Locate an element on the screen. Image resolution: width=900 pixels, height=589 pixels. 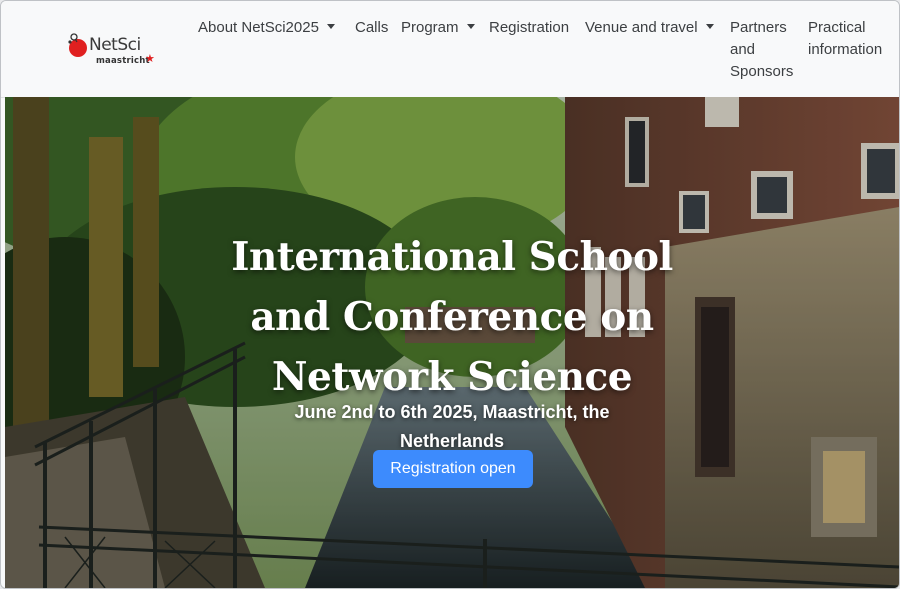
nav-calls-label: Calls is located at coordinates (372, 27).